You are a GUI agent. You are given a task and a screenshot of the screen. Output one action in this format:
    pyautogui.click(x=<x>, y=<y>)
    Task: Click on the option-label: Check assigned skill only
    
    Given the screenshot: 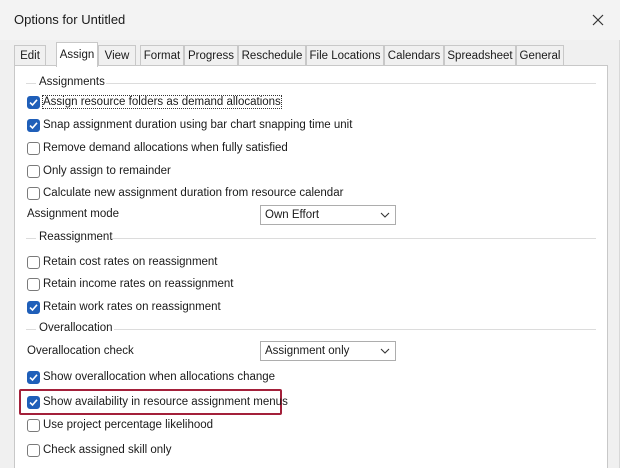 What is the action you would take?
    pyautogui.click(x=107, y=450)
    